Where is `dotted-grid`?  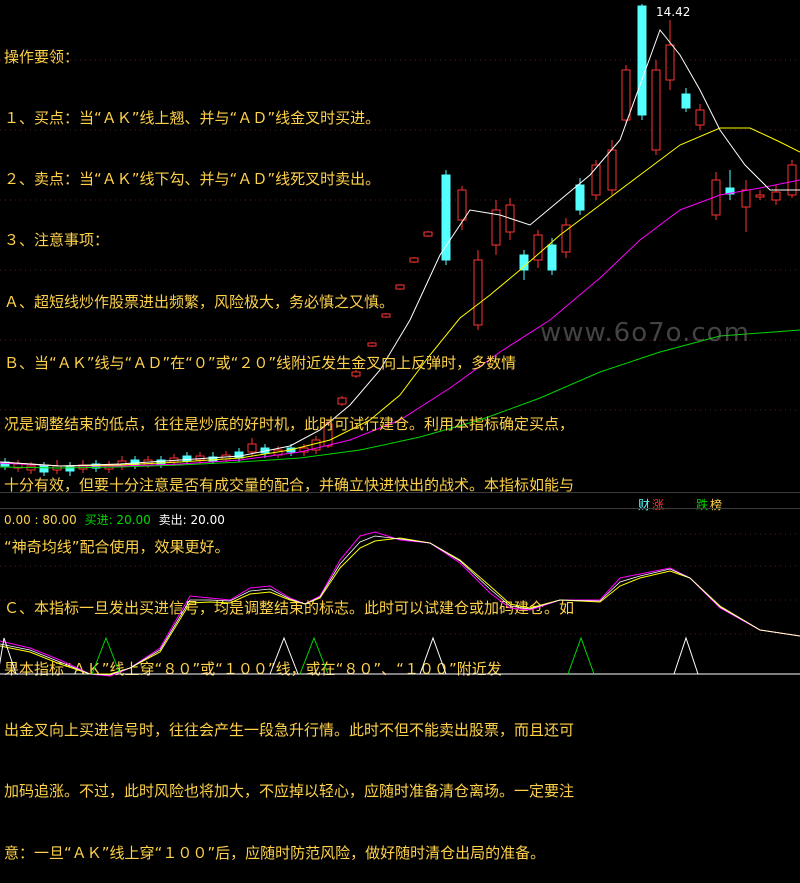
dotted-grid is located at coordinates (400, 584).